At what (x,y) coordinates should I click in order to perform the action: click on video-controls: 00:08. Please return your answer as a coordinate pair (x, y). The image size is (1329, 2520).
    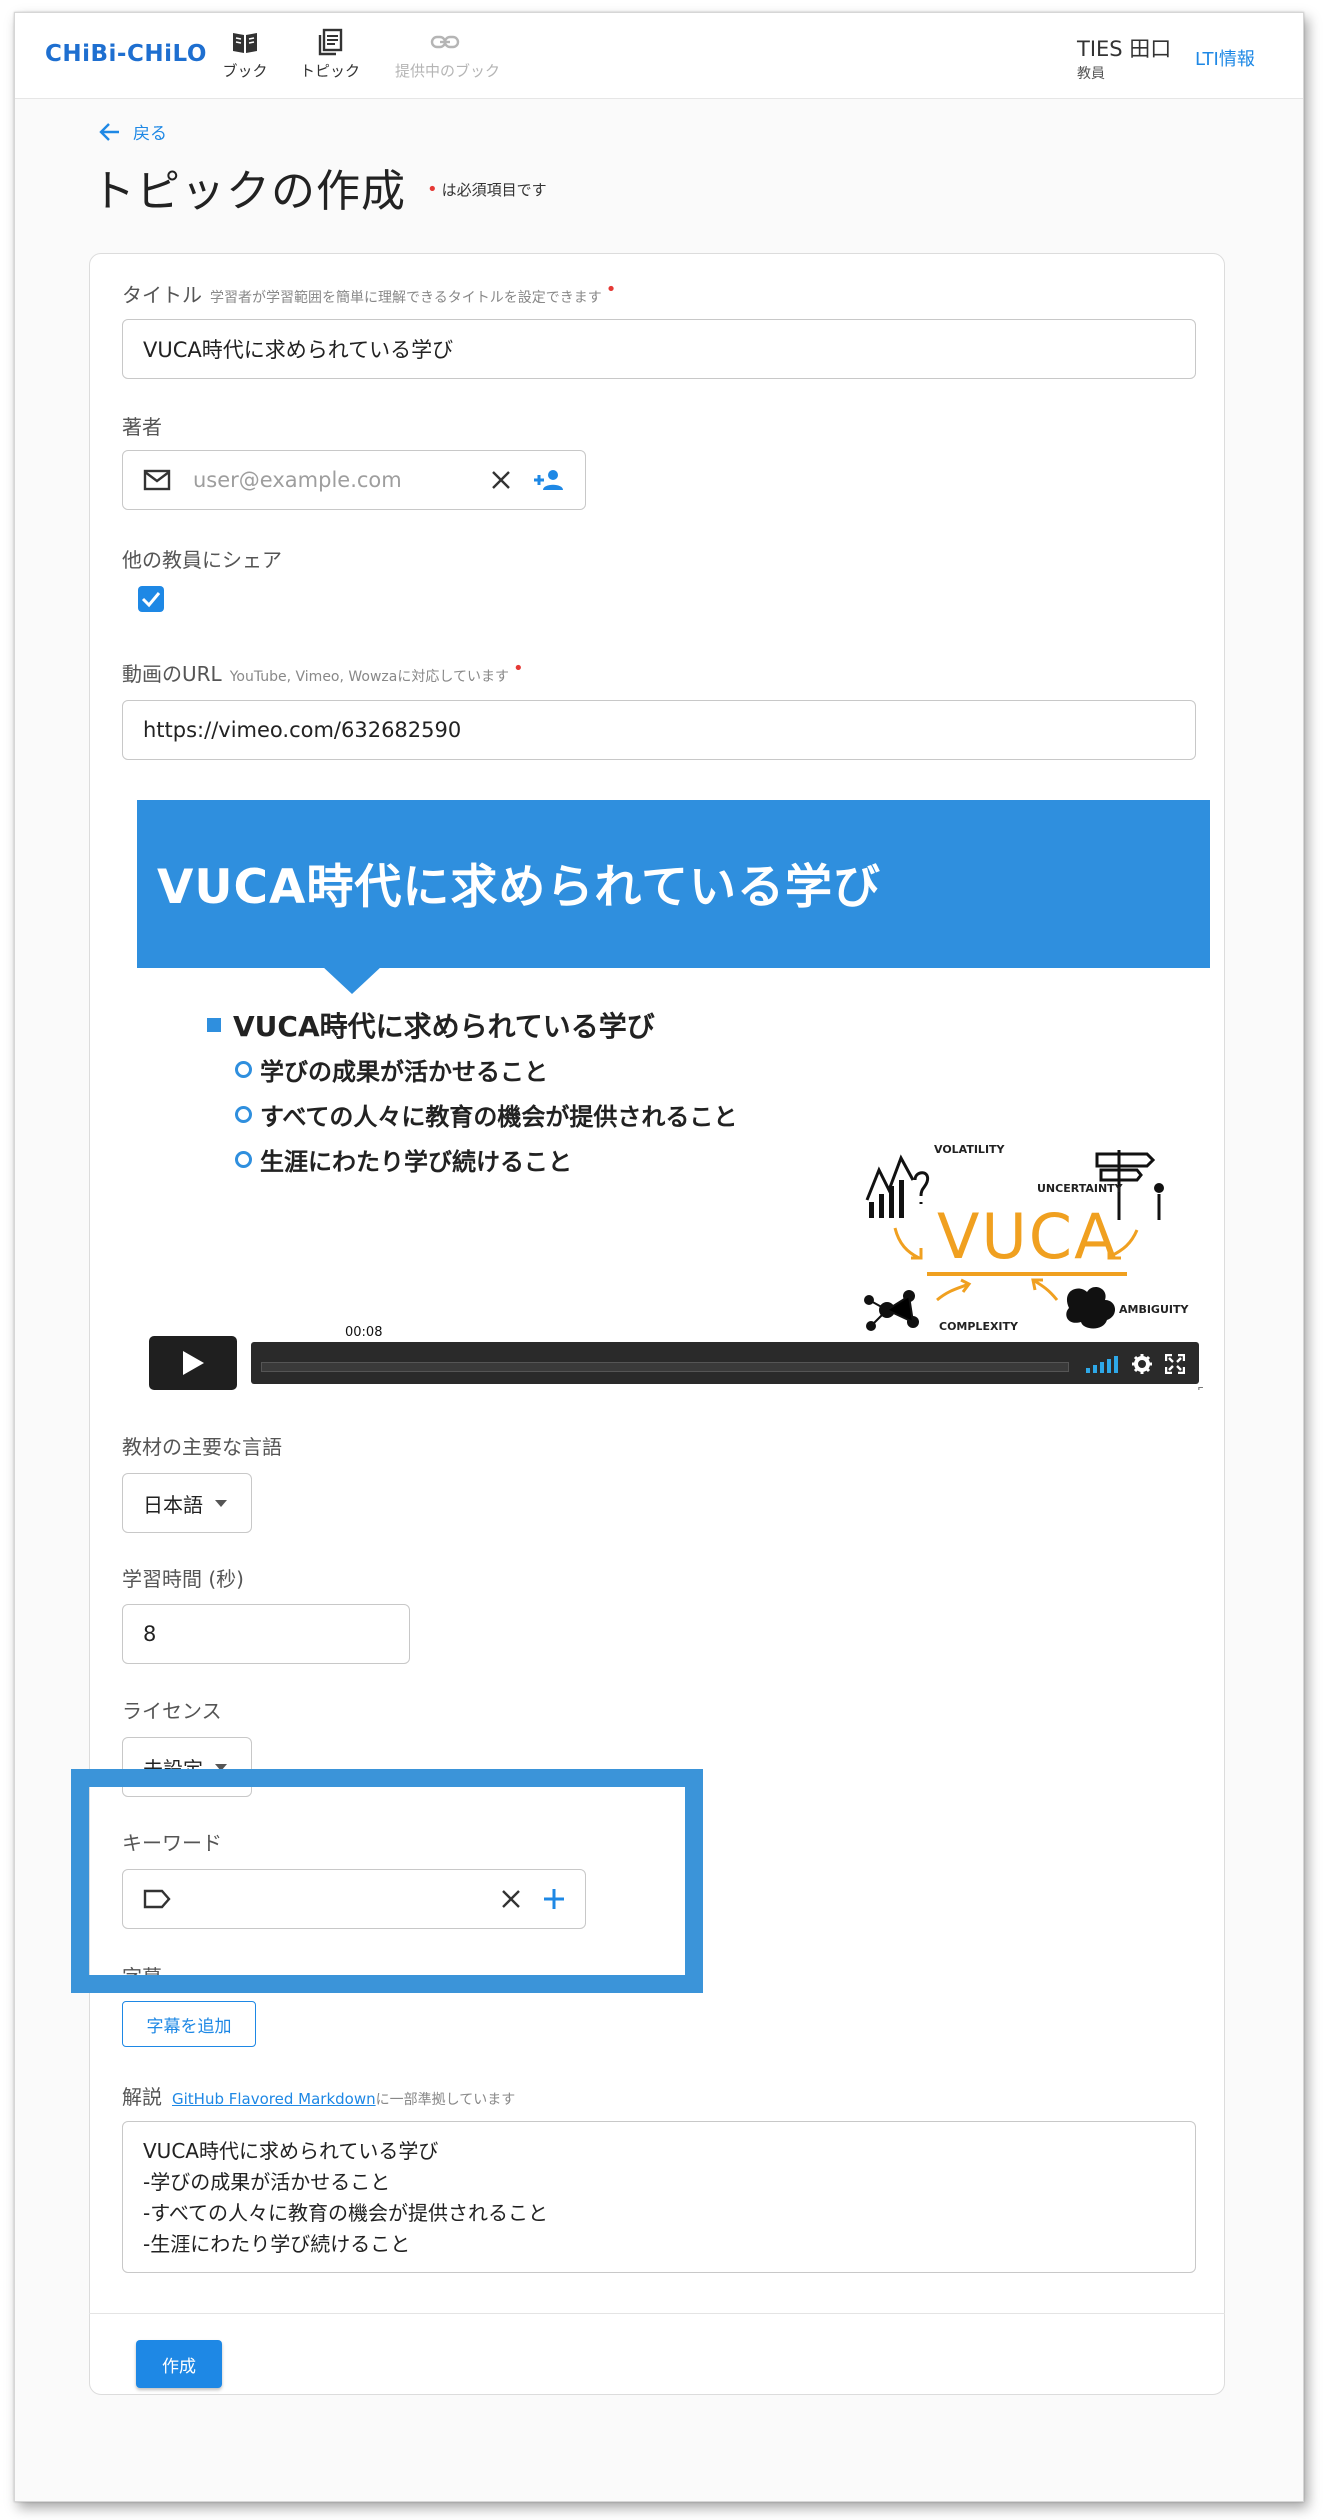
    Looking at the image, I should click on (674, 1357).